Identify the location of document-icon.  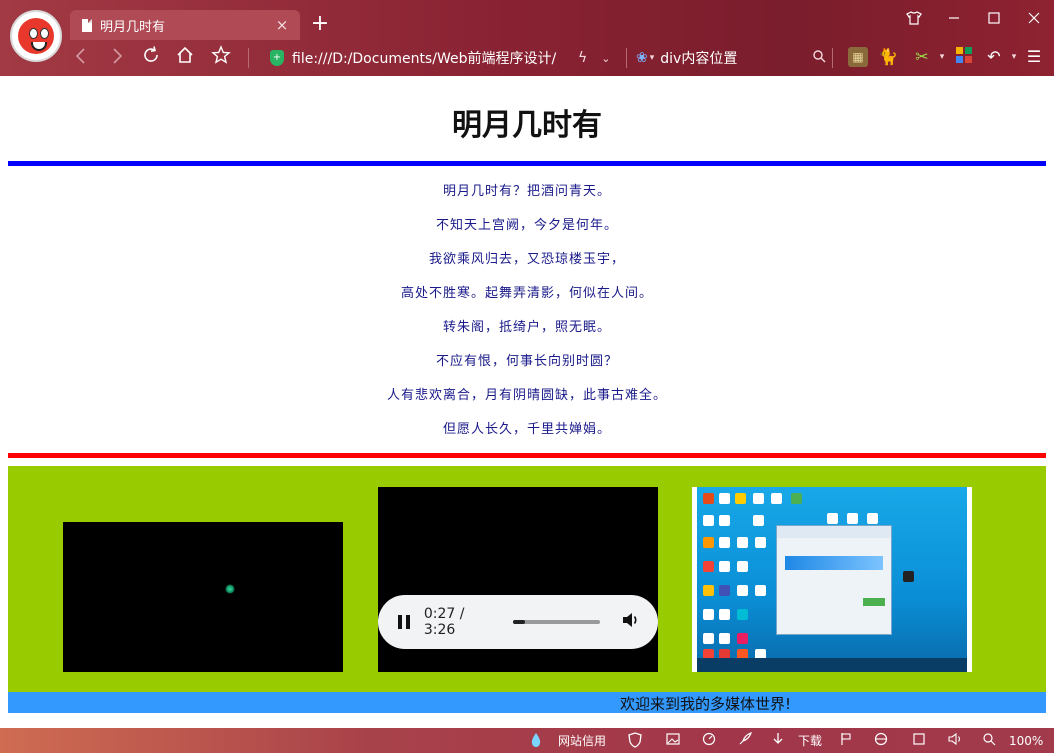
(87, 25).